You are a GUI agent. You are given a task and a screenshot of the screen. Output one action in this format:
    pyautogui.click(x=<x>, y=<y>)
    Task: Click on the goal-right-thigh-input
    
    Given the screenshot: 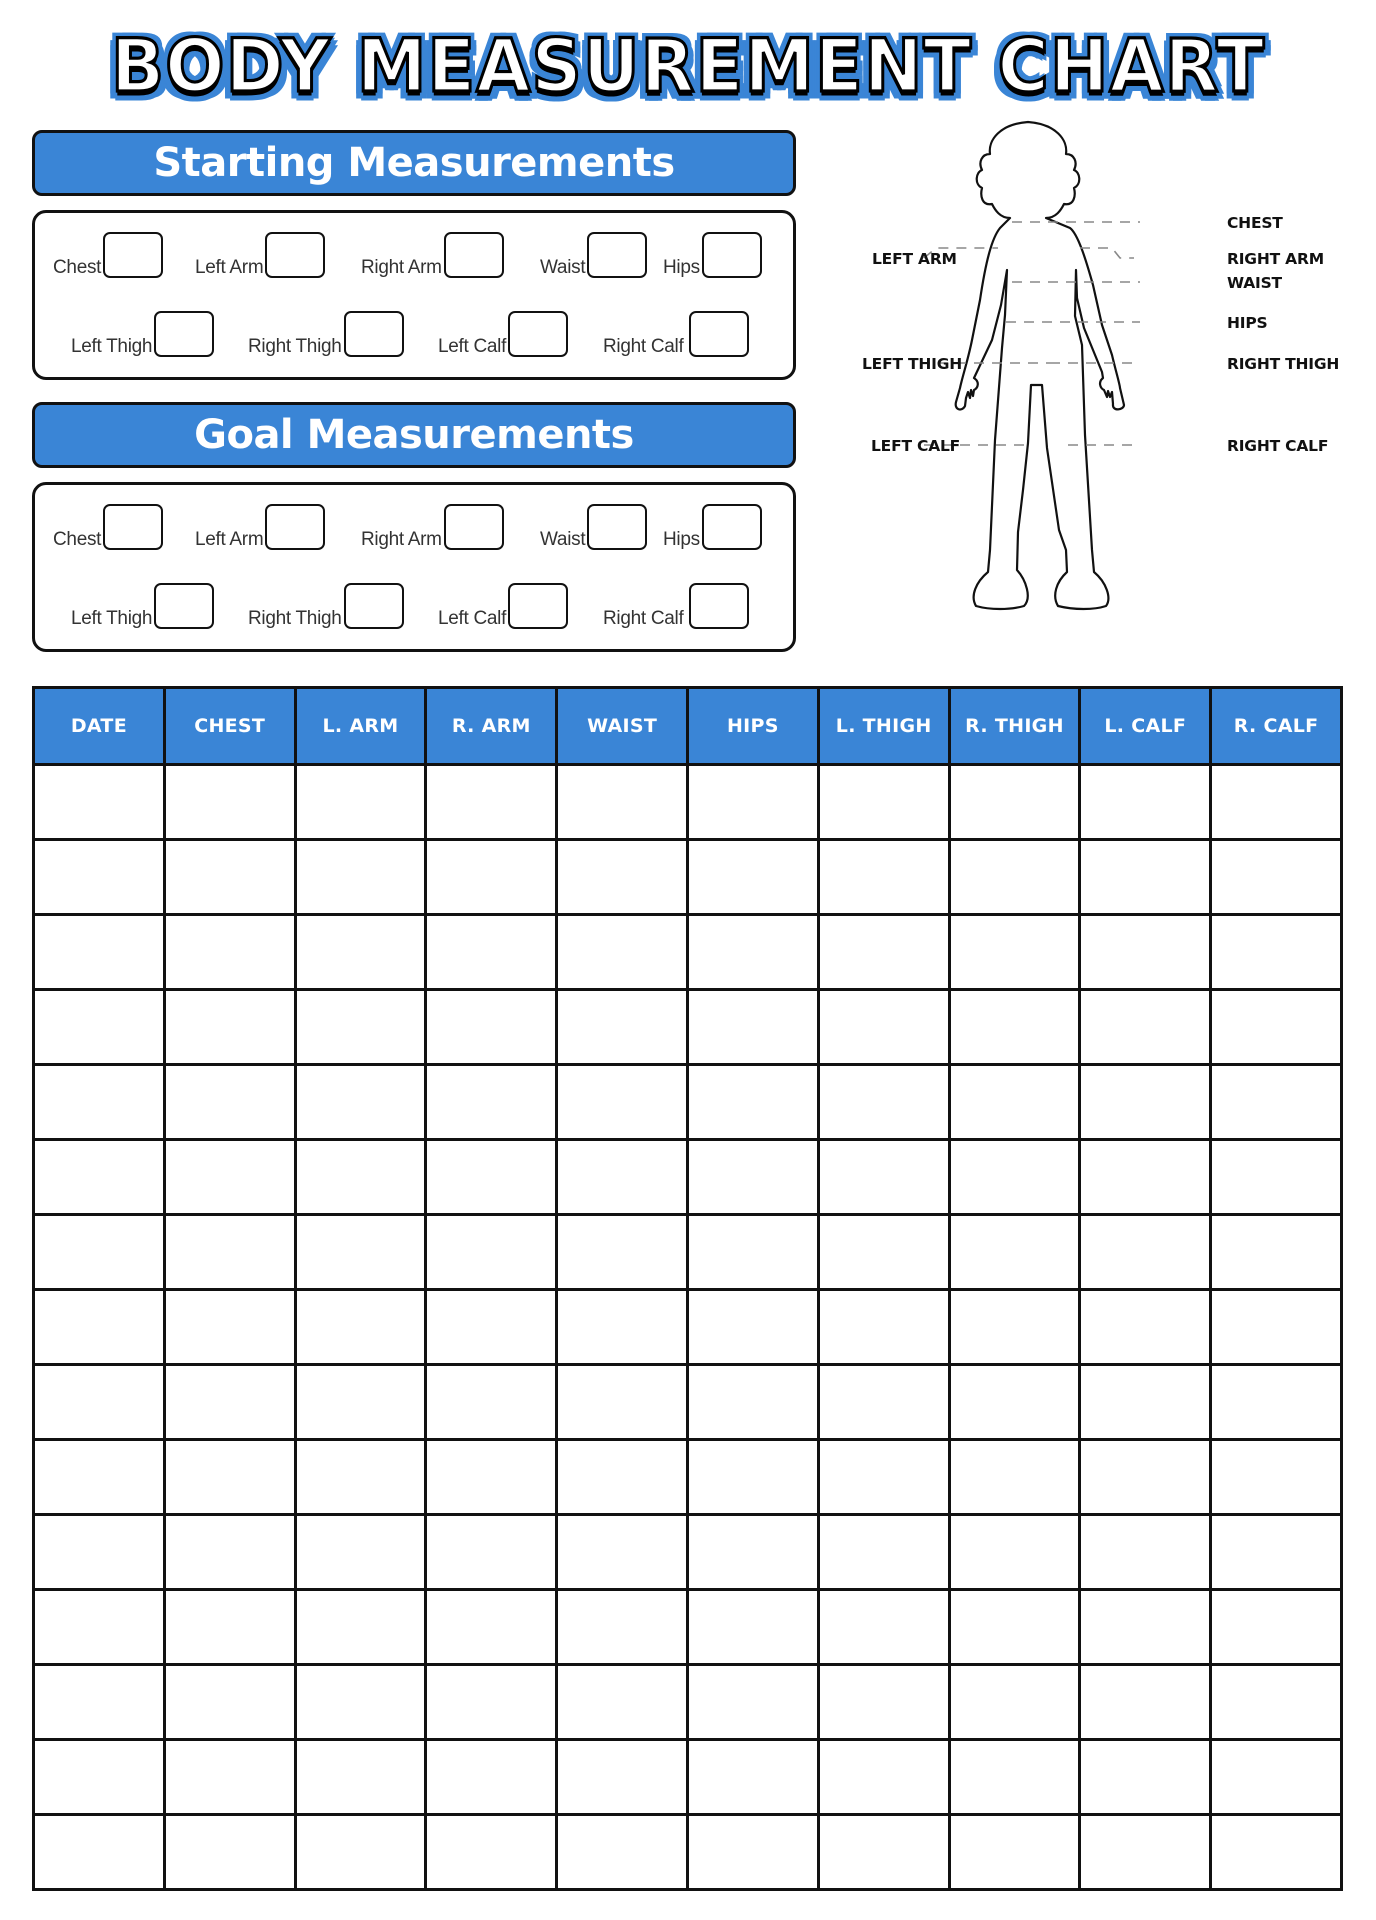 What is the action you would take?
    pyautogui.click(x=373, y=606)
    